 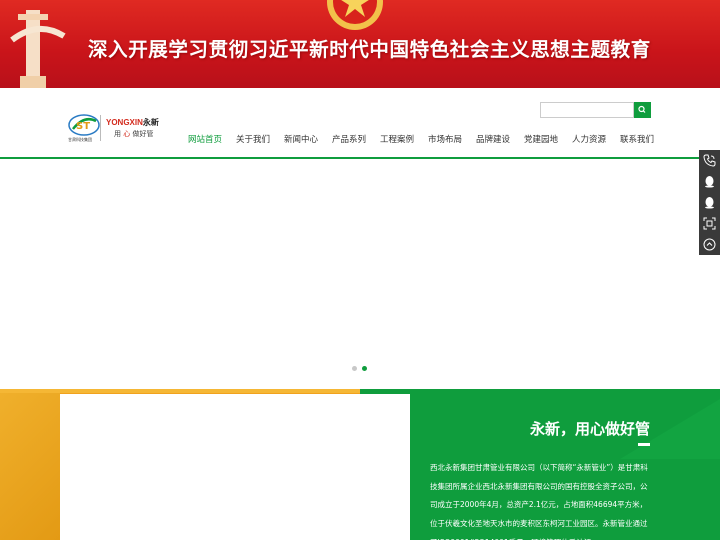 I want to click on nav-item-projects: 工程案例, so click(x=397, y=139).